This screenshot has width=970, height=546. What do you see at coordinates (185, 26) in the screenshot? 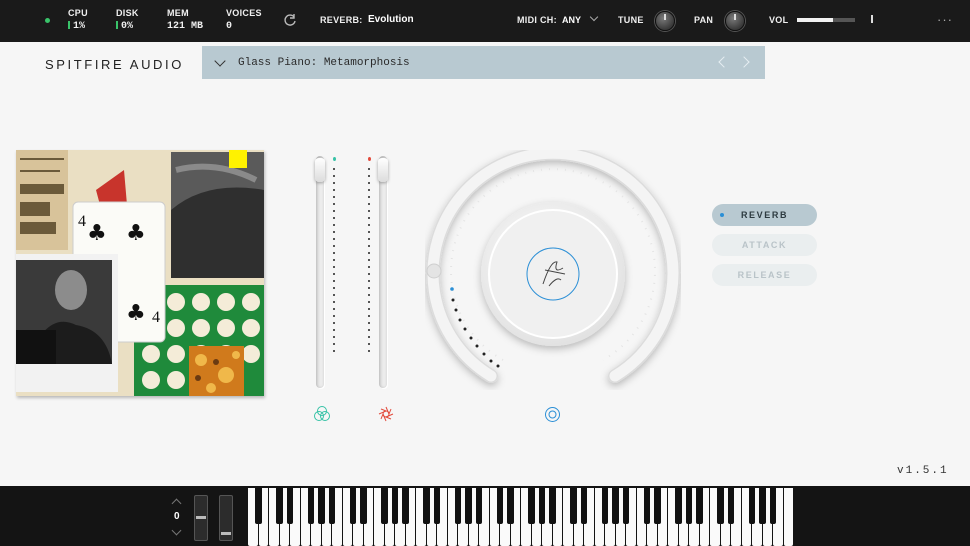
I see `mem-value: 121 MB` at bounding box center [185, 26].